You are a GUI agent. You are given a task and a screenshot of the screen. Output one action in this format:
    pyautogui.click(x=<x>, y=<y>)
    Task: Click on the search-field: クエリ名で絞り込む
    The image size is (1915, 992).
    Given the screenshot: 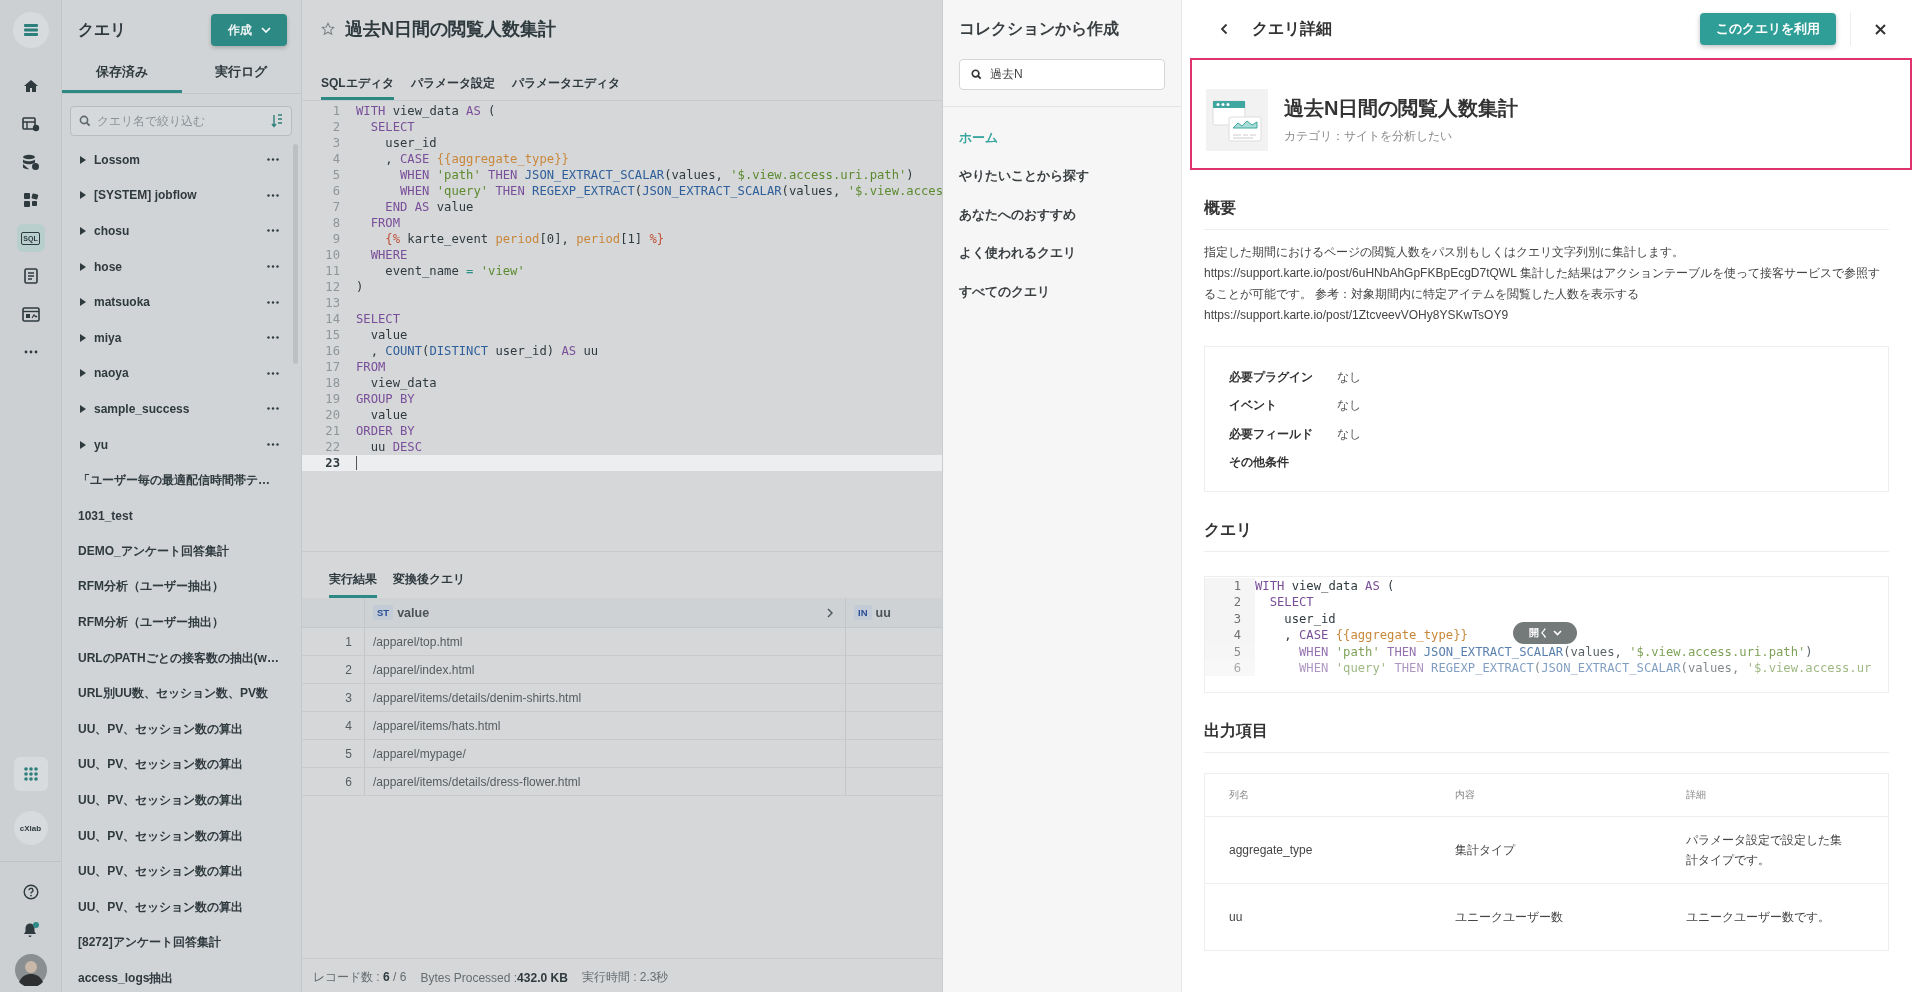 What is the action you would take?
    pyautogui.click(x=181, y=121)
    